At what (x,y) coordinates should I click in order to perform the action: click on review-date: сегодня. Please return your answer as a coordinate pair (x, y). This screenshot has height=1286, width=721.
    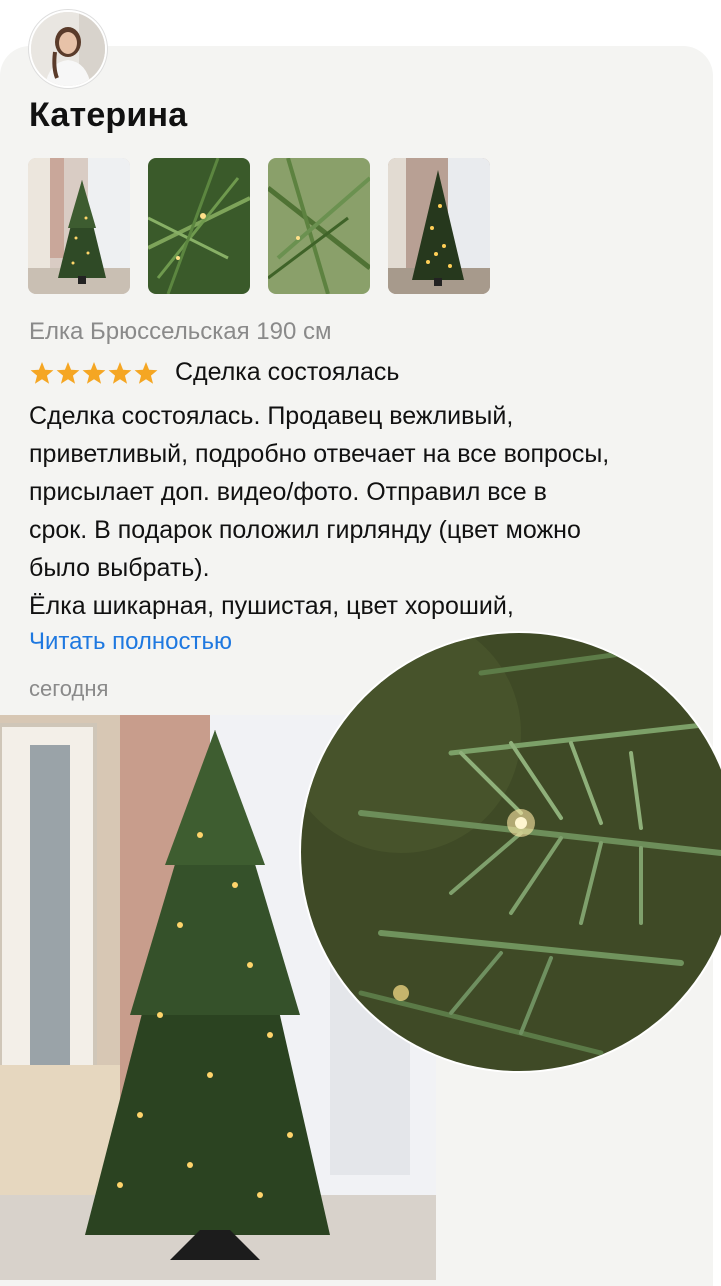
    Looking at the image, I should click on (69, 688).